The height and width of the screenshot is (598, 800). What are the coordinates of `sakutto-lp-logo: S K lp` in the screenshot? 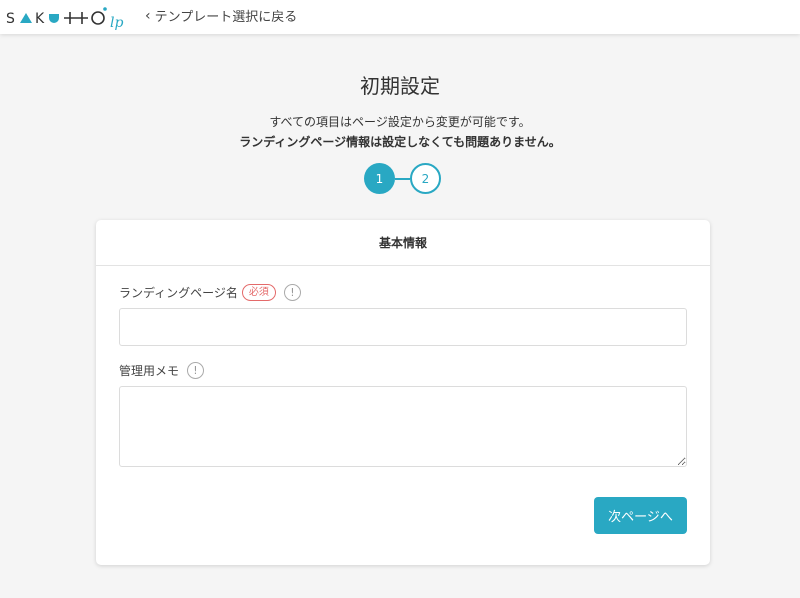 It's located at (71, 17).